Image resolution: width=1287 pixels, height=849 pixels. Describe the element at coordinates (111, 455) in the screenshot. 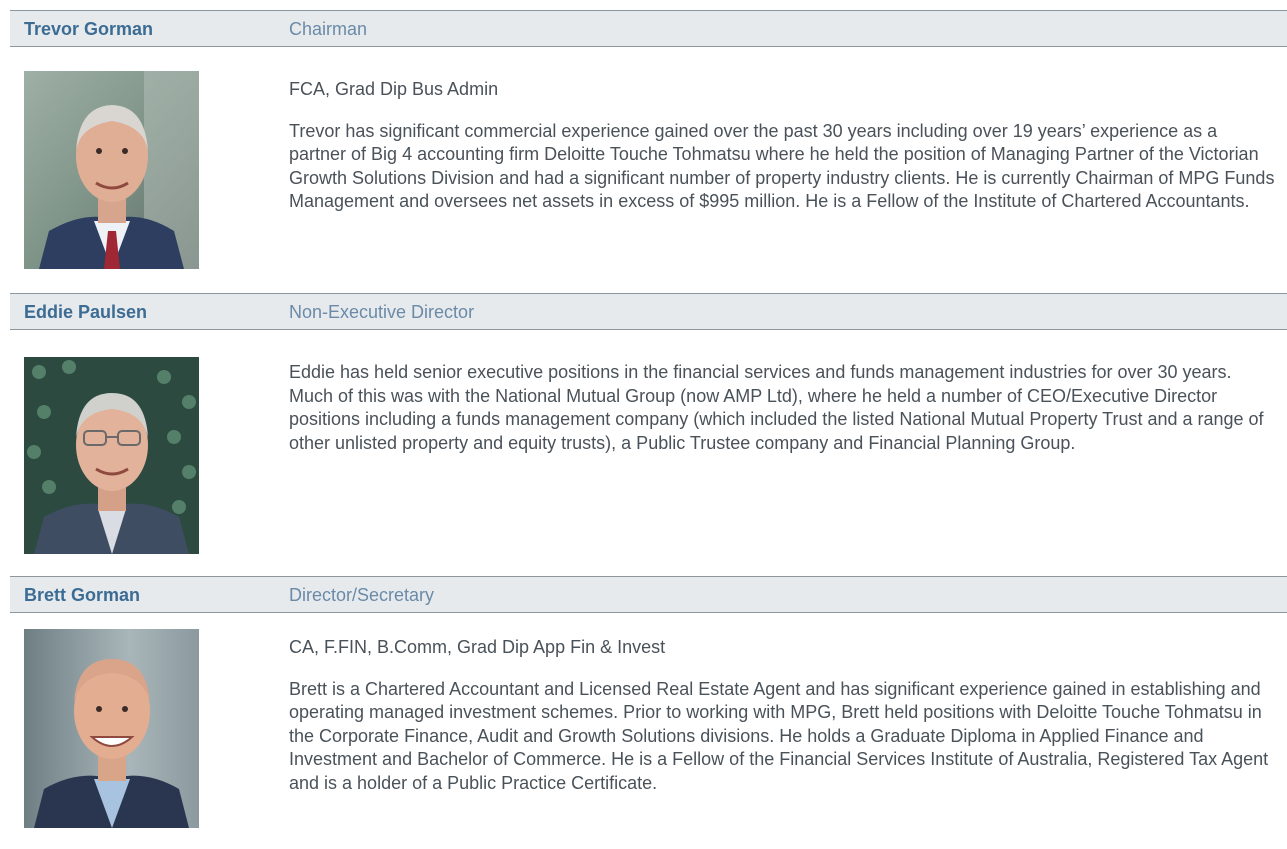

I see `eddie-paulsen-photo` at that location.